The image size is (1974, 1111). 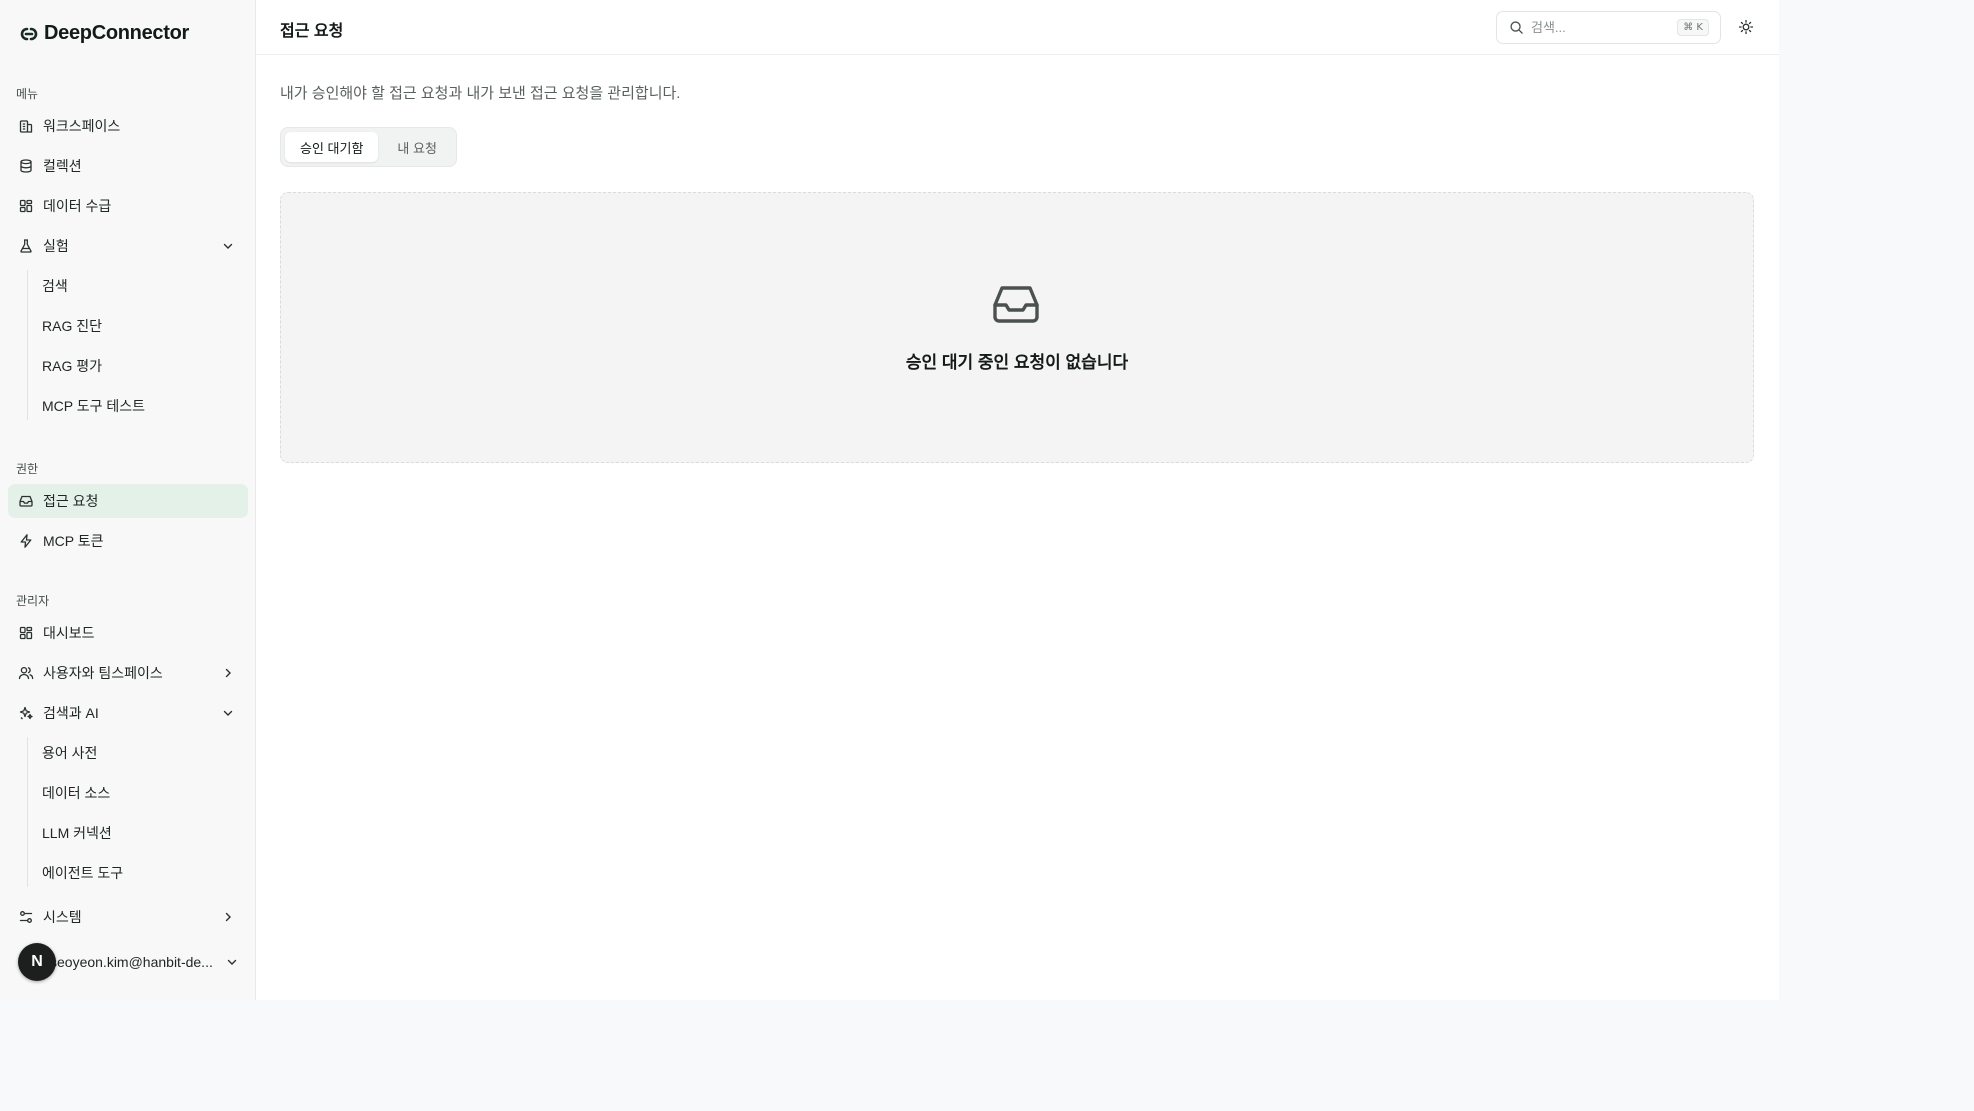 I want to click on database-icon, so click(x=26, y=166).